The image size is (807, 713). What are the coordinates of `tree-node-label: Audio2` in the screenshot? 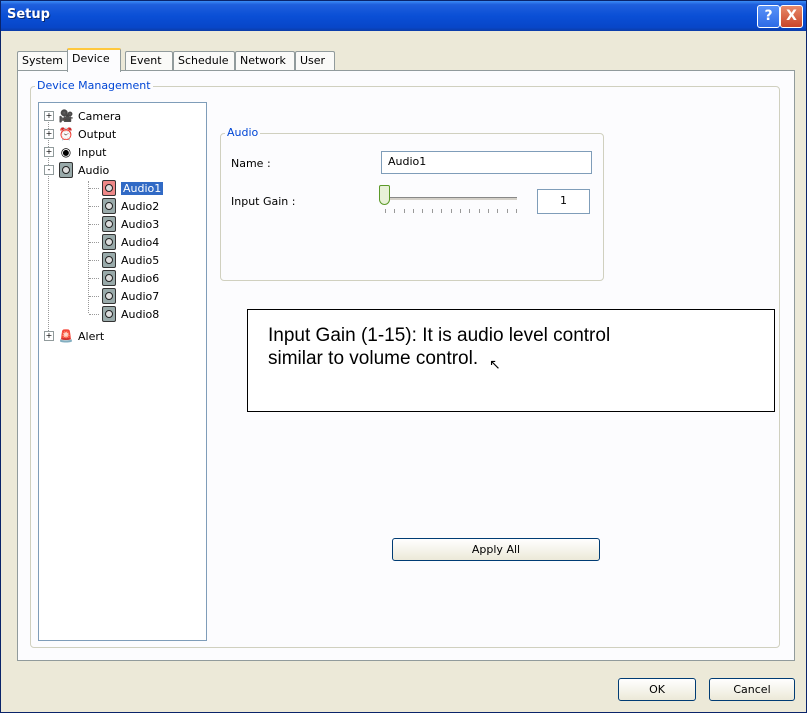 It's located at (140, 206).